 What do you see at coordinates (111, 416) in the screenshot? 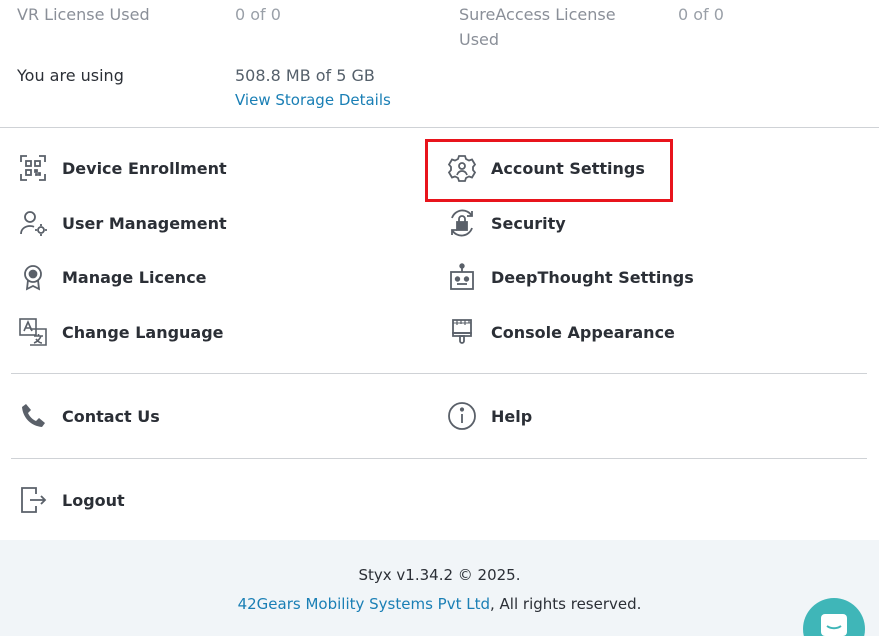
I see `menu-contact-us-label: Contact Us` at bounding box center [111, 416].